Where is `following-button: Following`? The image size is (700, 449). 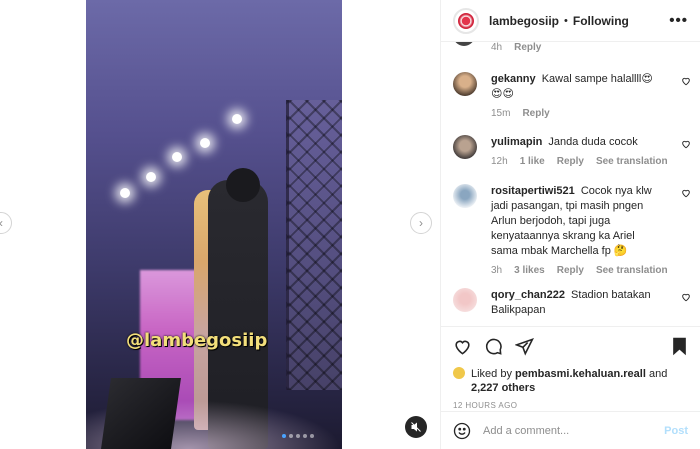
following-button: Following is located at coordinates (601, 21).